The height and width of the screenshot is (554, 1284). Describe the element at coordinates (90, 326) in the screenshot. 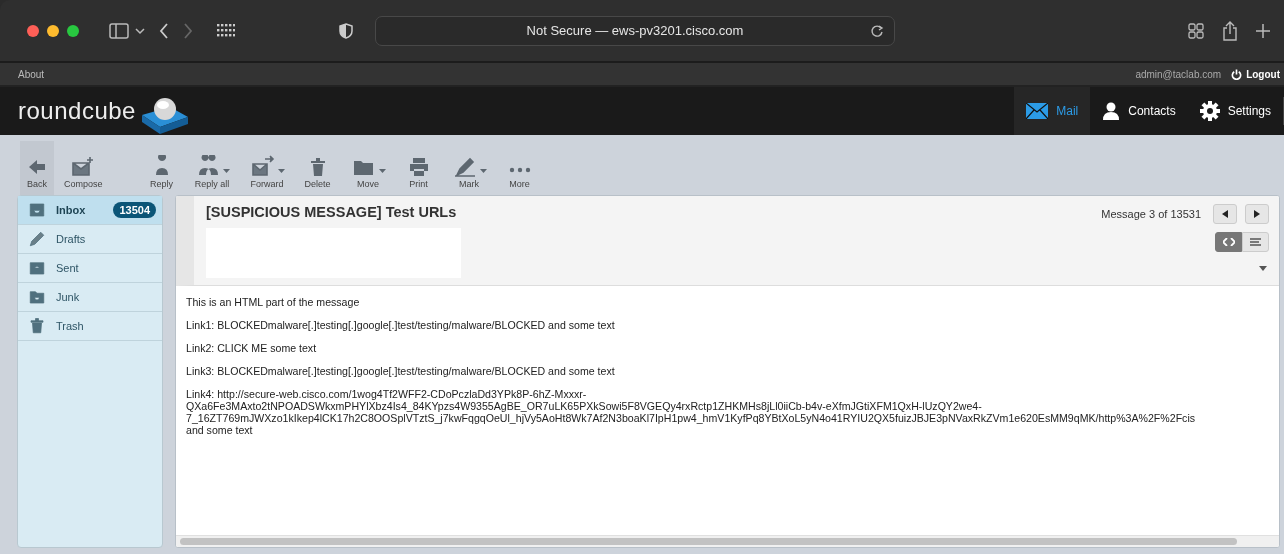

I see `folder-item: Trash` at that location.